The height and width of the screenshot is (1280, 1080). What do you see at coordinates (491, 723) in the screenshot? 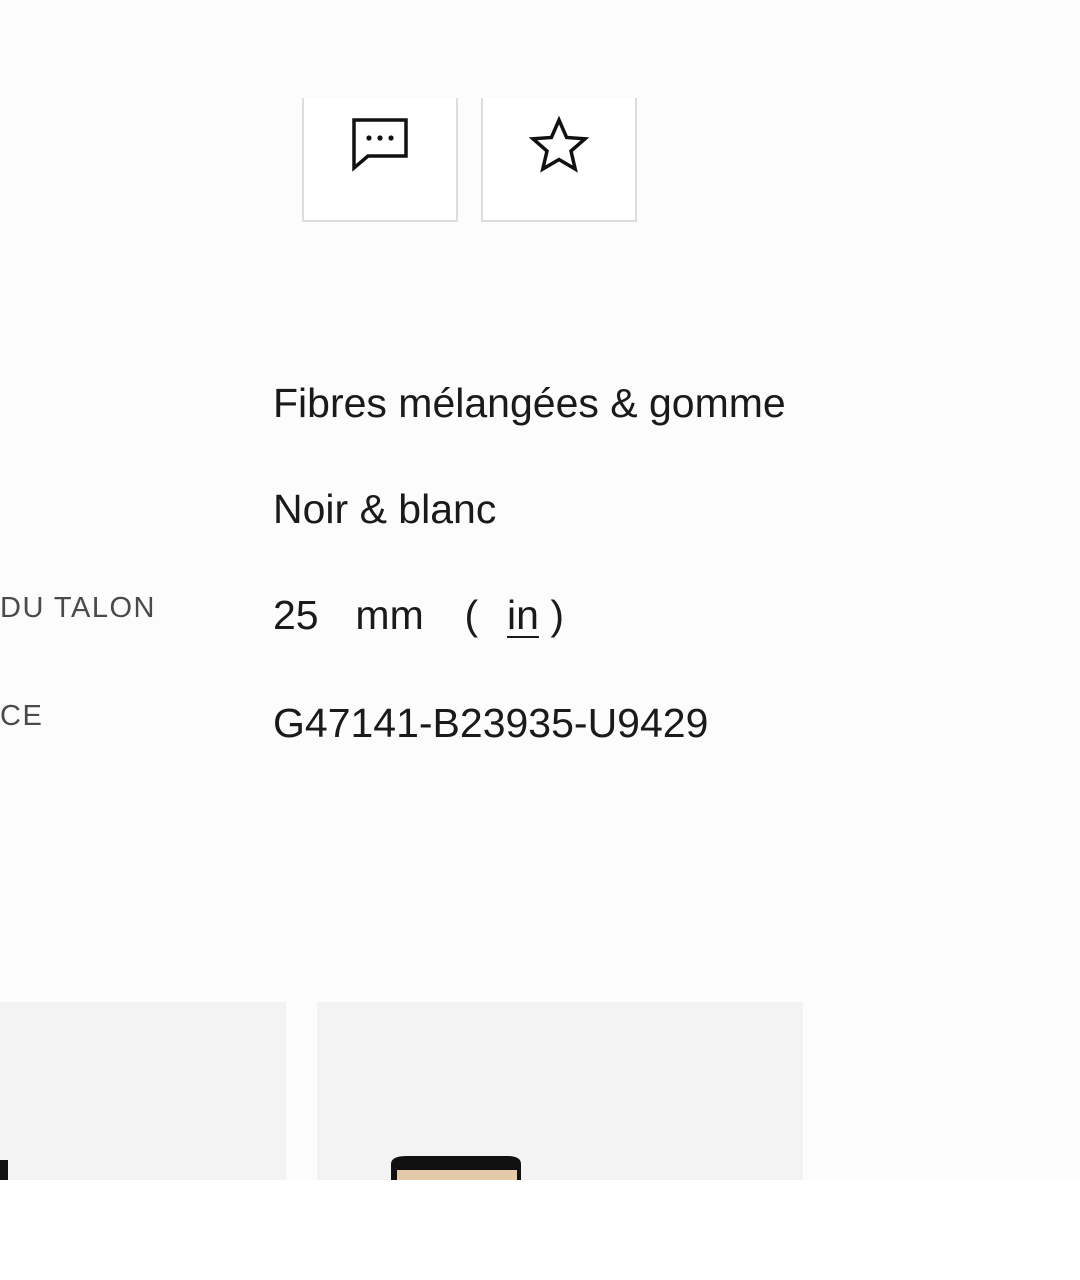
I see `reference-value: G47141-B23935-U9429` at bounding box center [491, 723].